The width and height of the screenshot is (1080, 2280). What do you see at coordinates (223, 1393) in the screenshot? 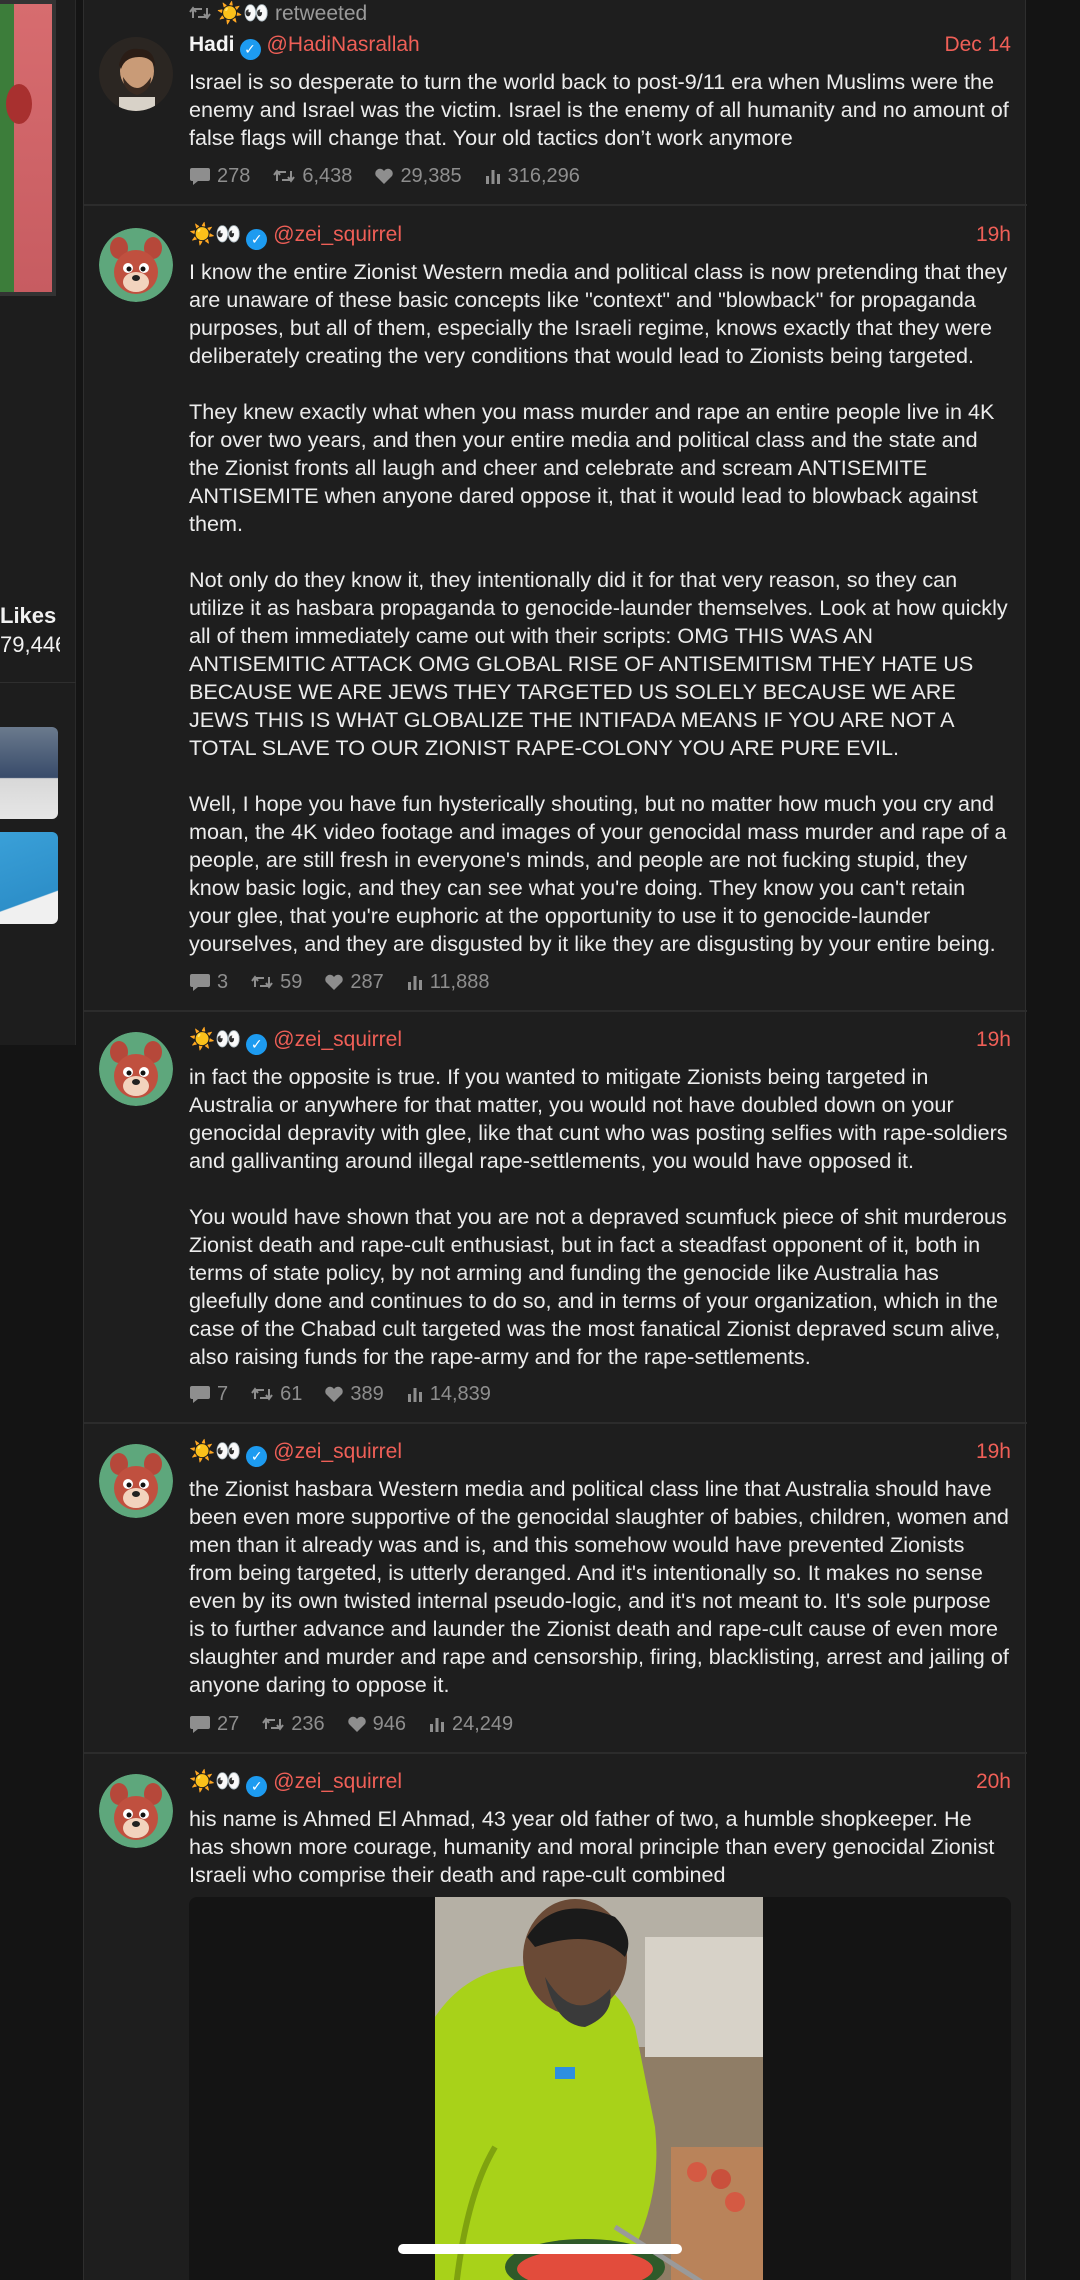
I see `reply-count: 7` at bounding box center [223, 1393].